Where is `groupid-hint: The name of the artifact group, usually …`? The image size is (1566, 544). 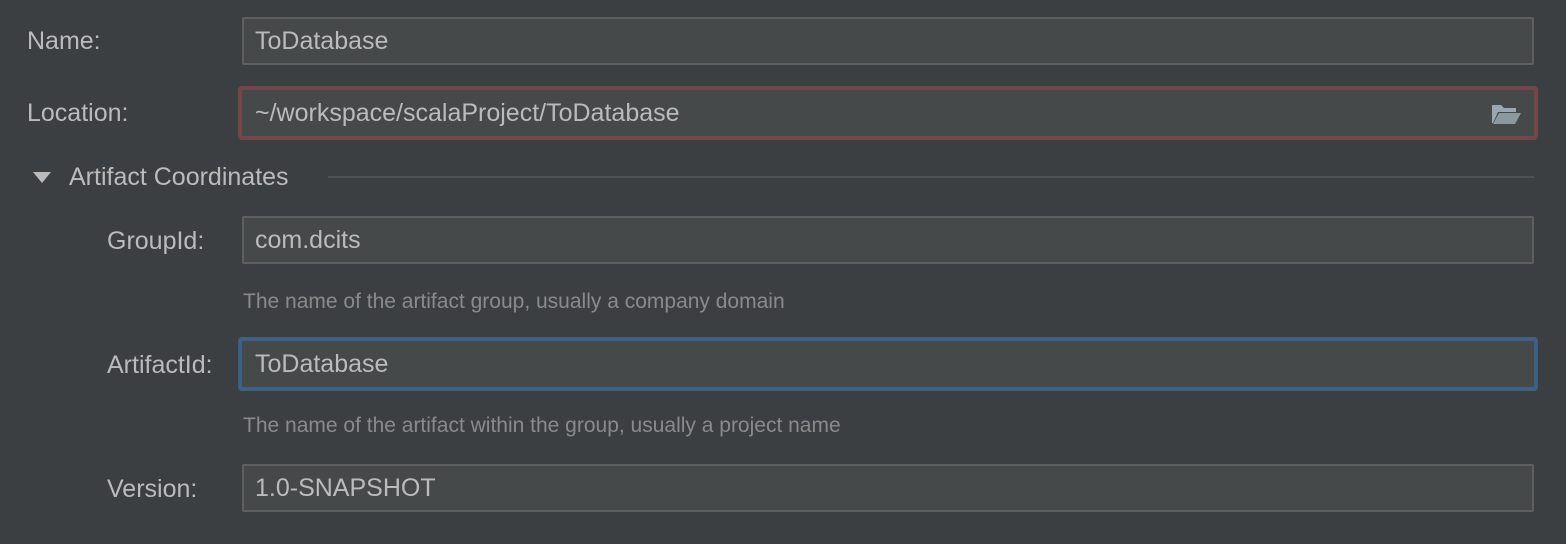 groupid-hint: The name of the artifact group, usually … is located at coordinates (514, 301).